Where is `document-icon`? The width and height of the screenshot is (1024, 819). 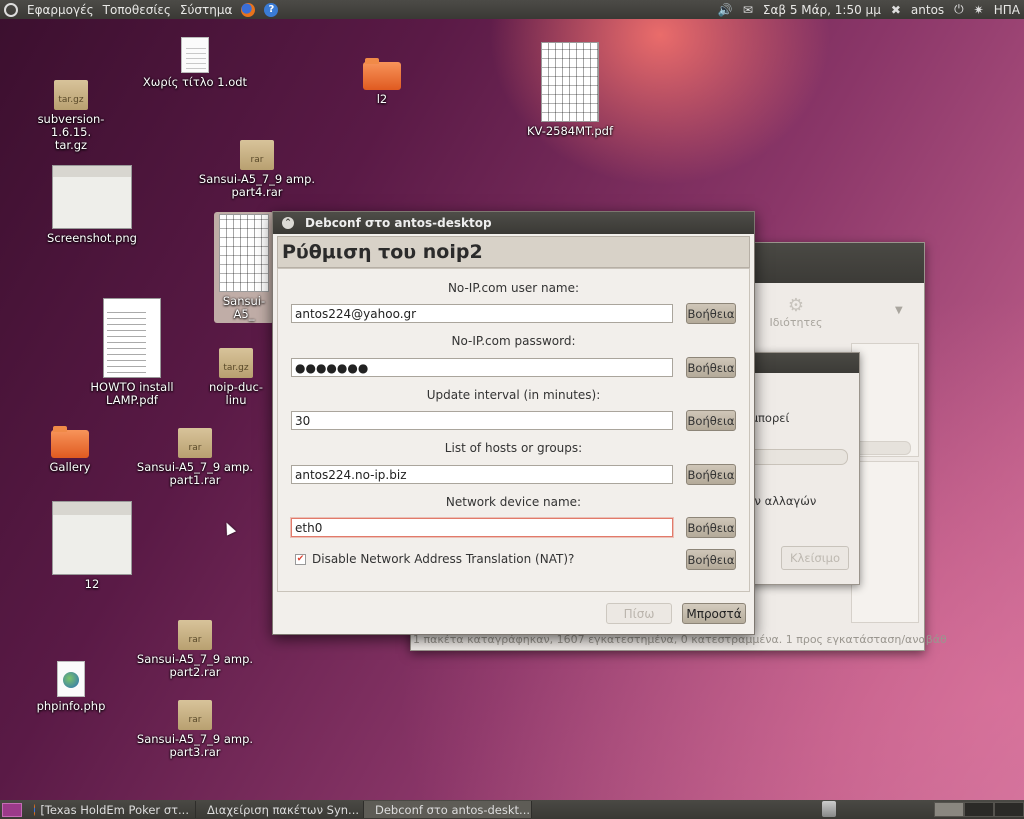
document-icon is located at coordinates (195, 55).